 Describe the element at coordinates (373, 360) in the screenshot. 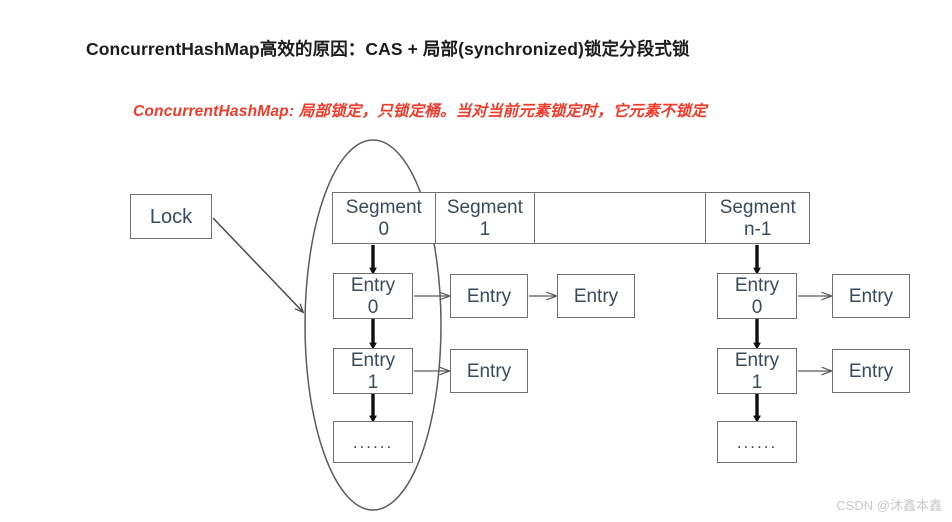

I see `left-entry1-line1: Entry` at that location.